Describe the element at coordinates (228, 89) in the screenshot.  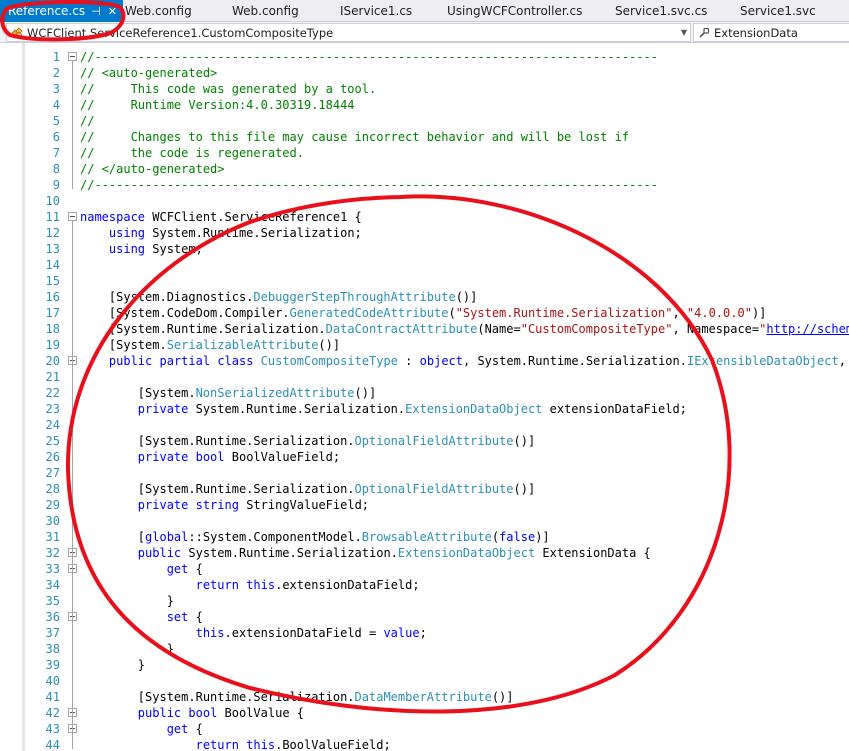
I see `code-token: // This code was generated by a tool.` at that location.